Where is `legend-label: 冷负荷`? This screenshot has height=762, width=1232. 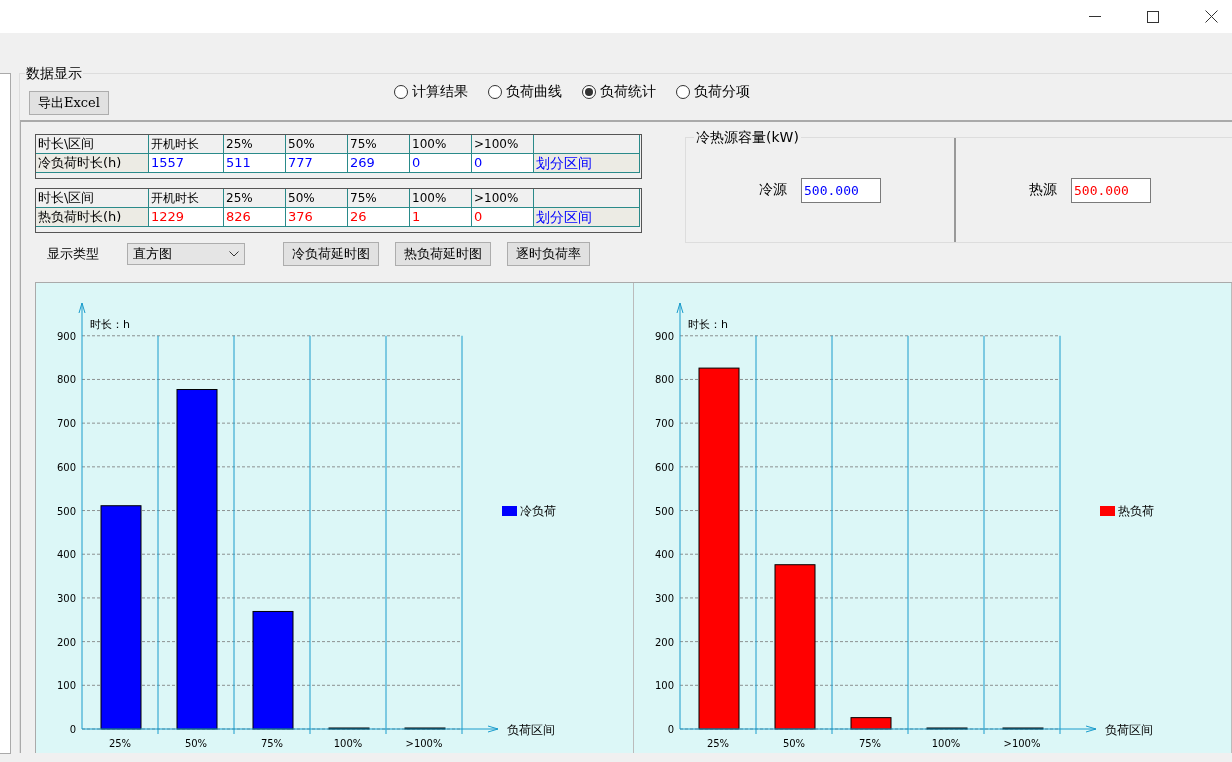 legend-label: 冷负荷 is located at coordinates (538, 511).